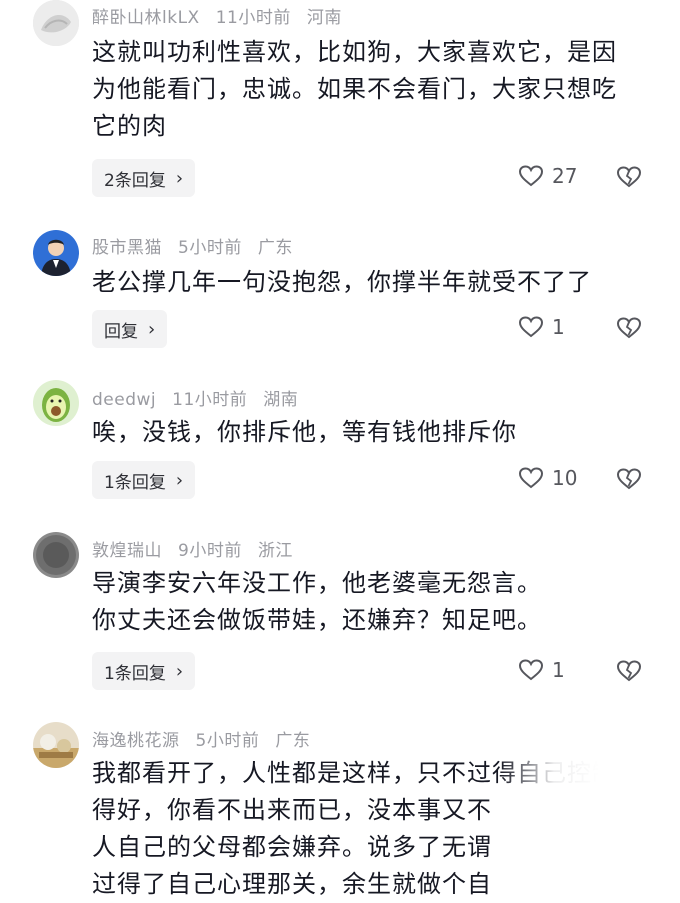 Image resolution: width=680 pixels, height=903 pixels. Describe the element at coordinates (135, 180) in the screenshot. I see `reply-label: 2条回复` at that location.